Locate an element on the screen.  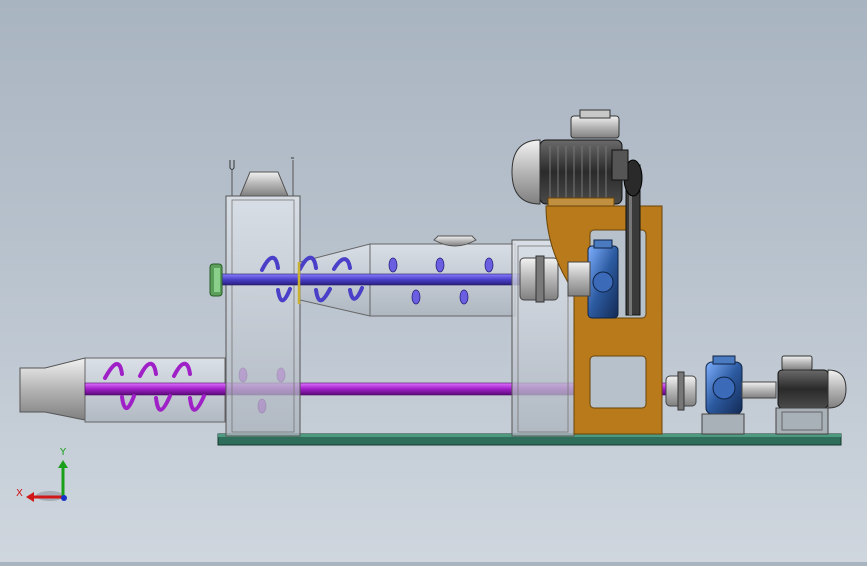
axis-triad: X Y is located at coordinates (42, 474).